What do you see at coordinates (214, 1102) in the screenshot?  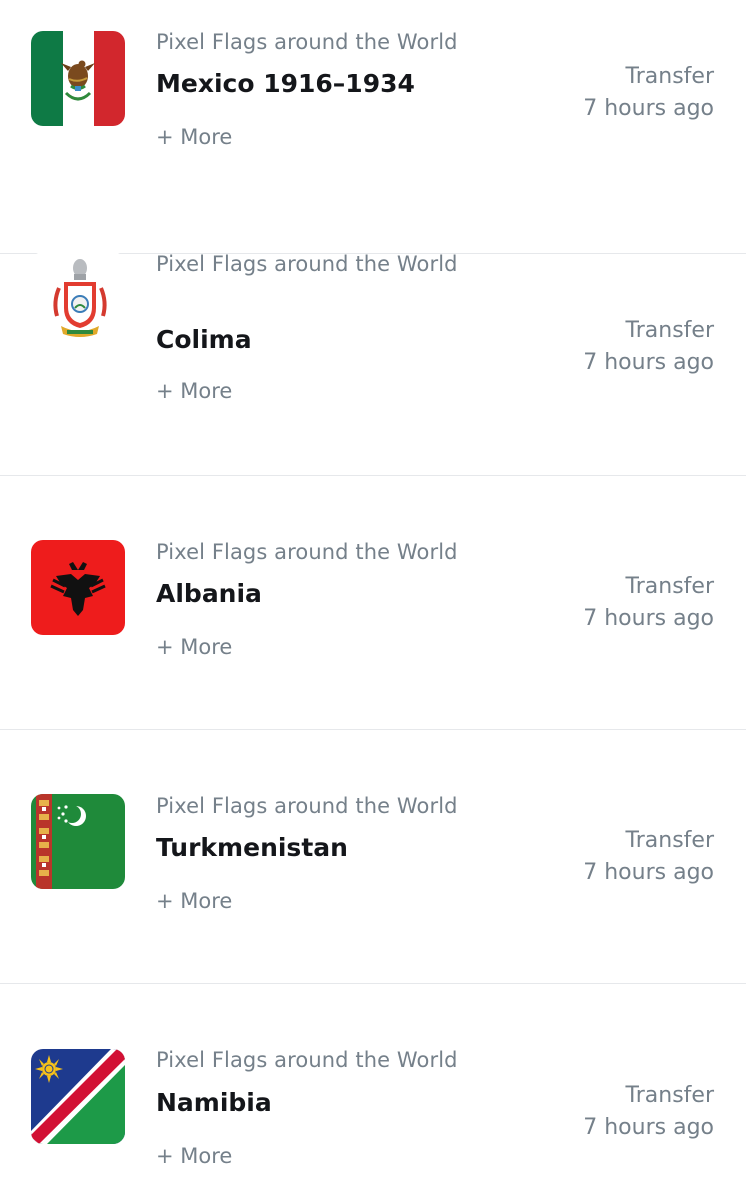 I see `item-title: Namibia` at bounding box center [214, 1102].